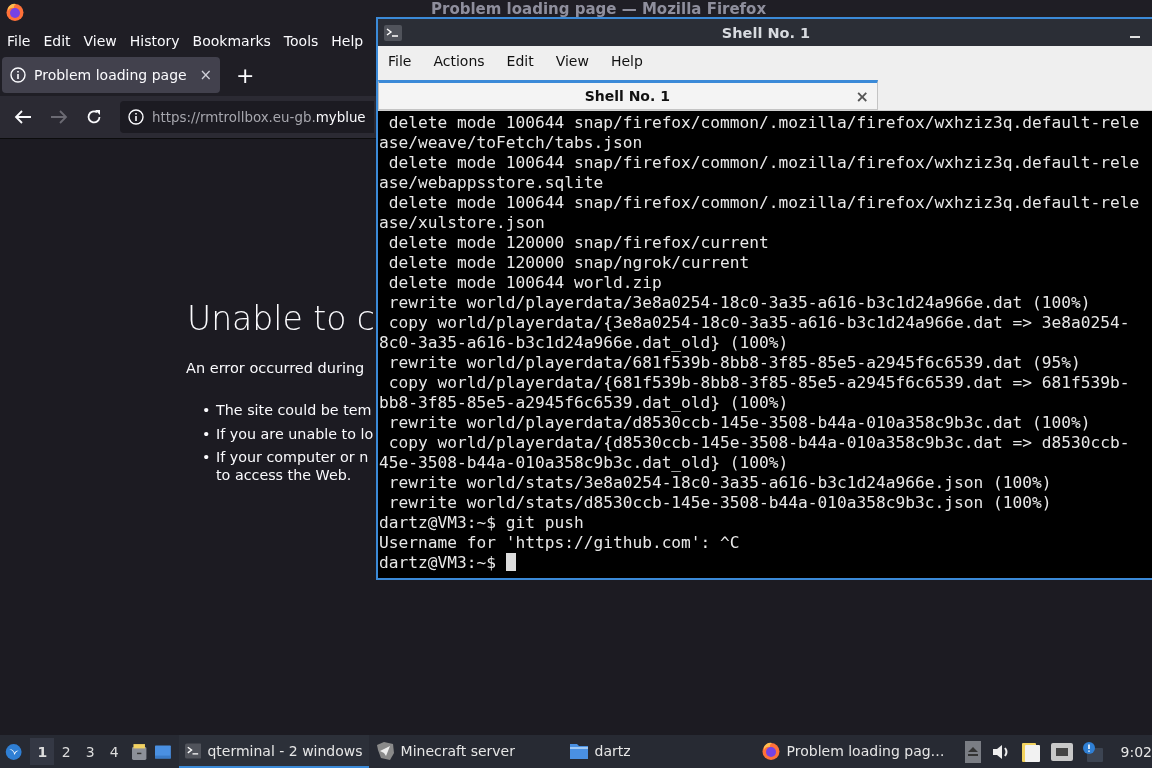 This screenshot has height=768, width=1152. I want to click on terminal-line: copy world/playerdata/{d8530ccb-145e-3508-b44a-010a358c9b3c.dat => d8530ccb-, so click(759, 443).